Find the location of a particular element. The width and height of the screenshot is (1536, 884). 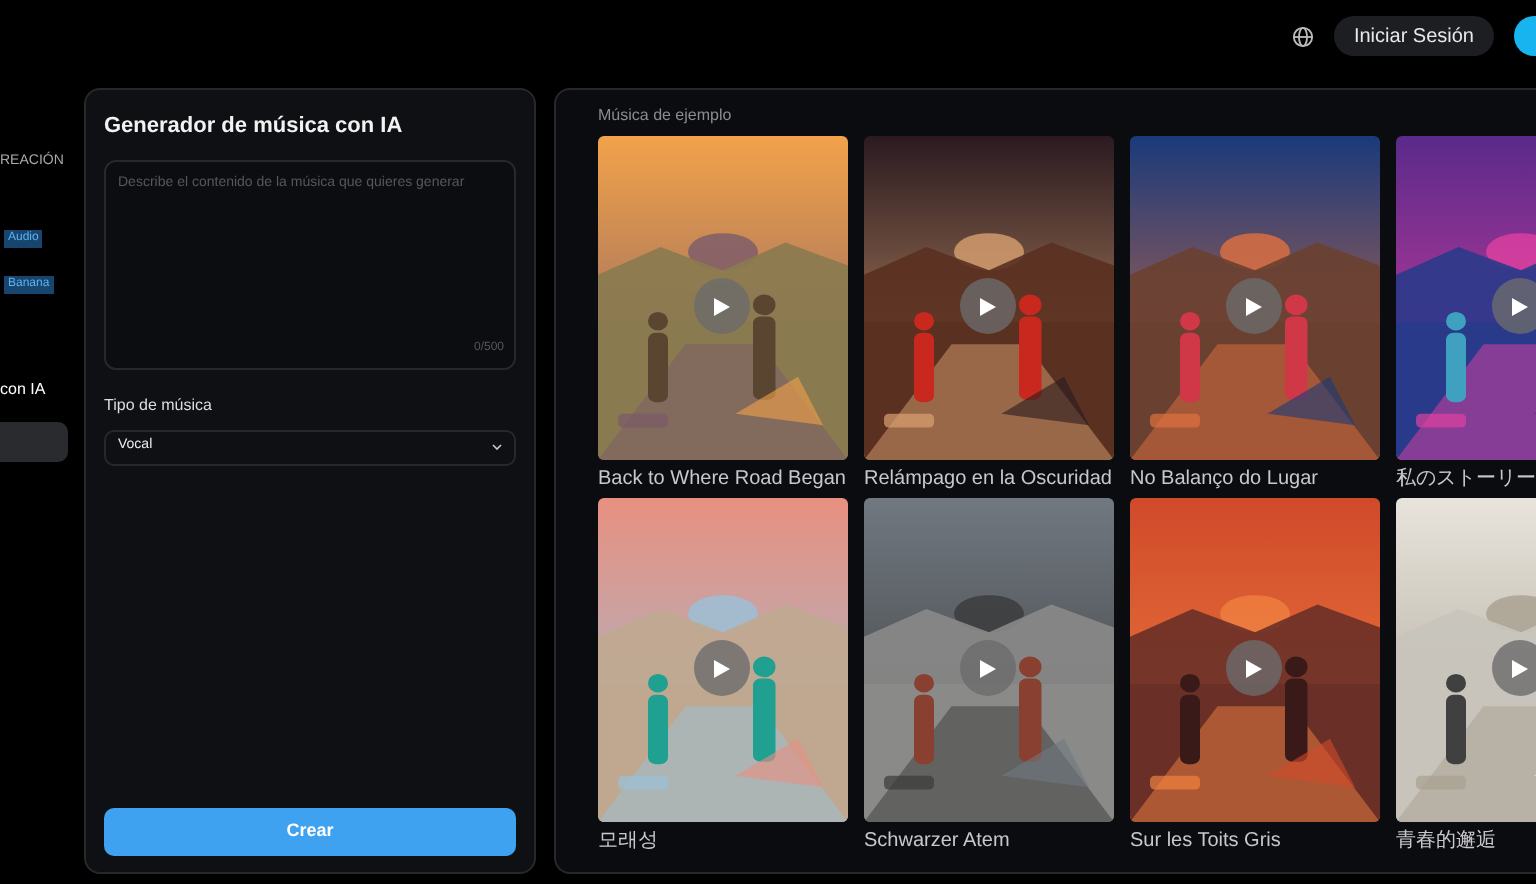

track-title: 모래성 is located at coordinates (723, 842).